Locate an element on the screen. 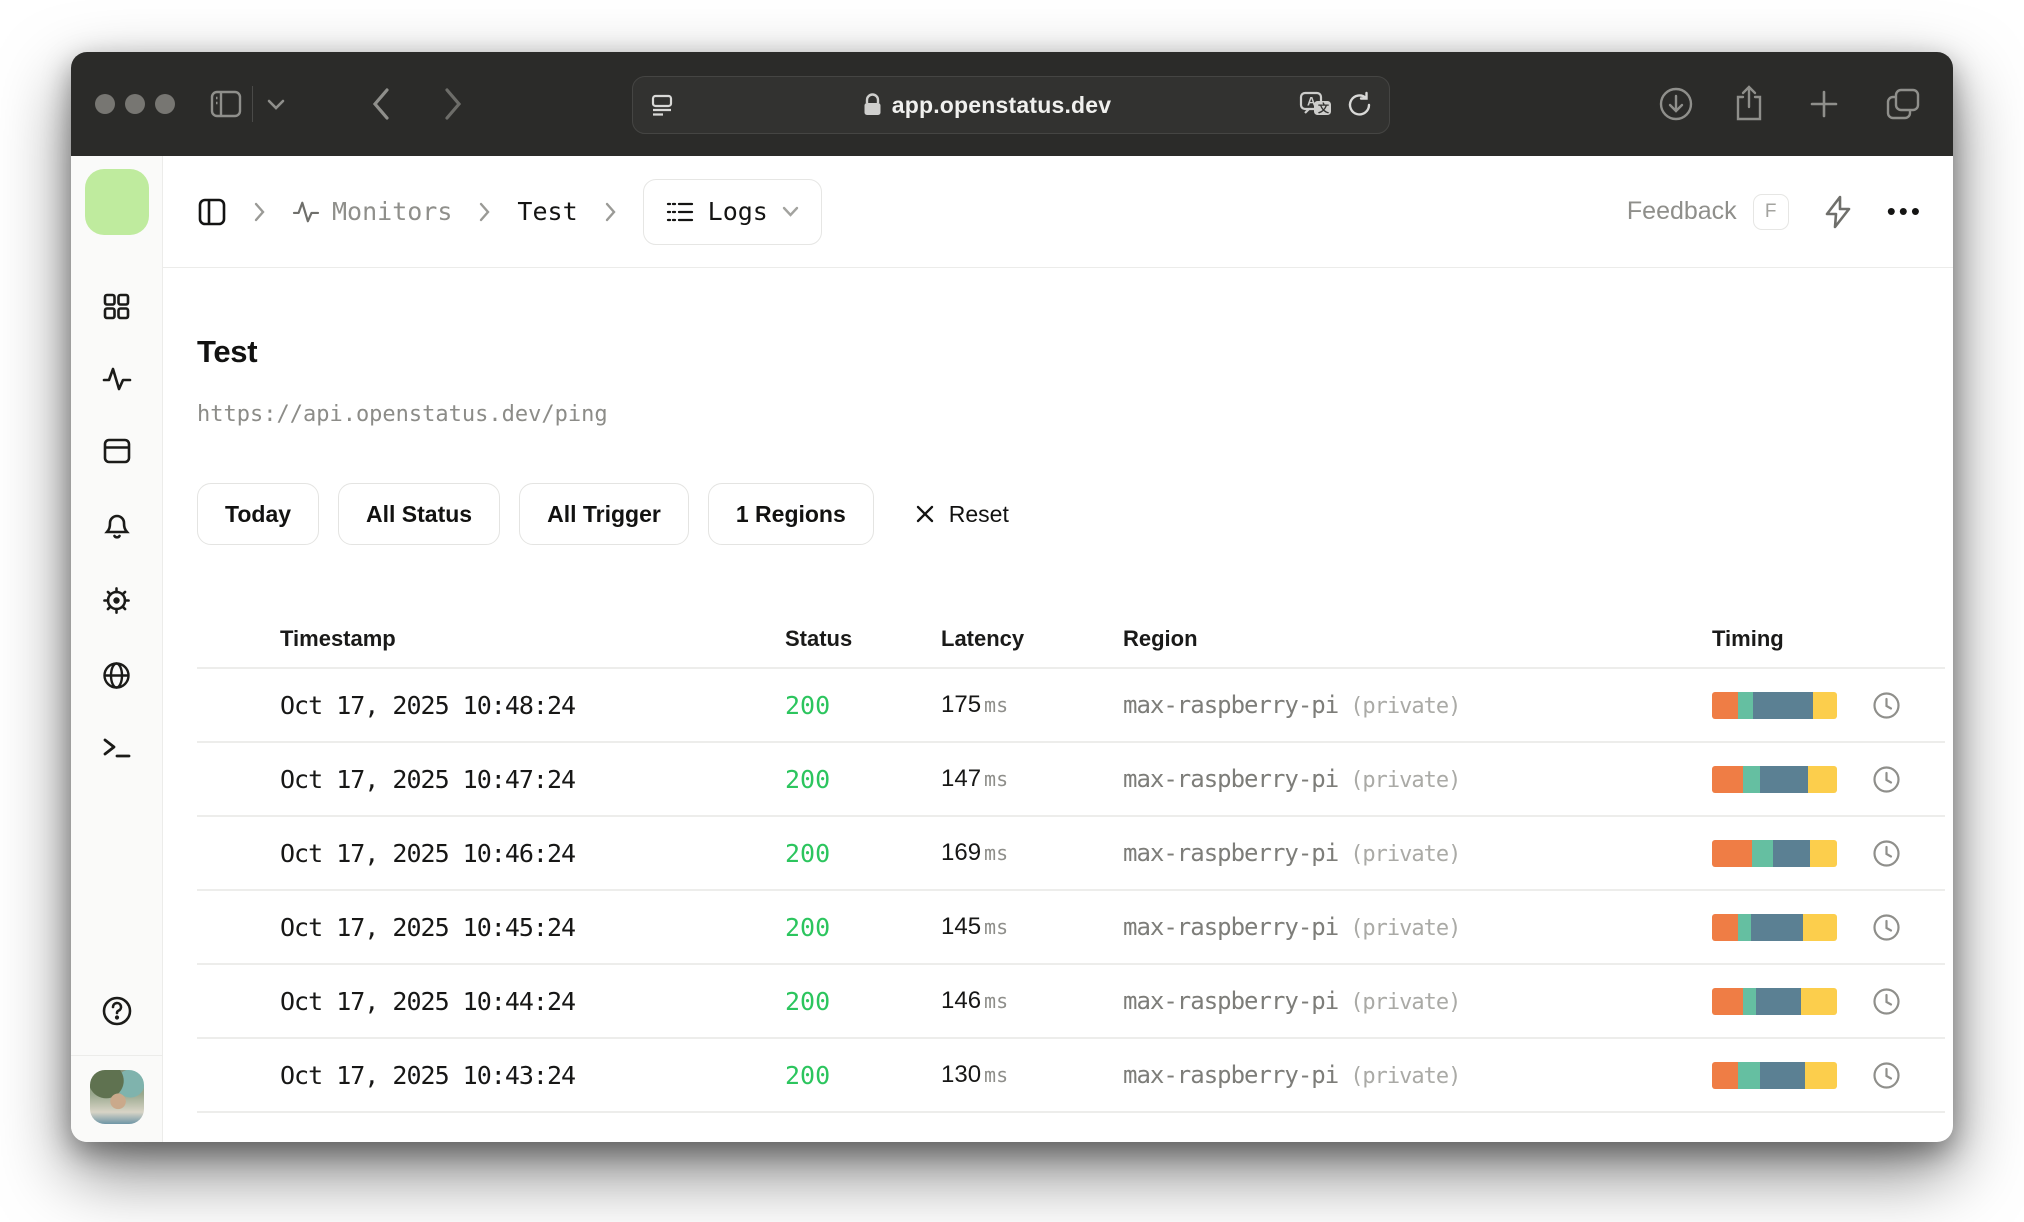  filter-regions-button: 1 Regions is located at coordinates (790, 514).